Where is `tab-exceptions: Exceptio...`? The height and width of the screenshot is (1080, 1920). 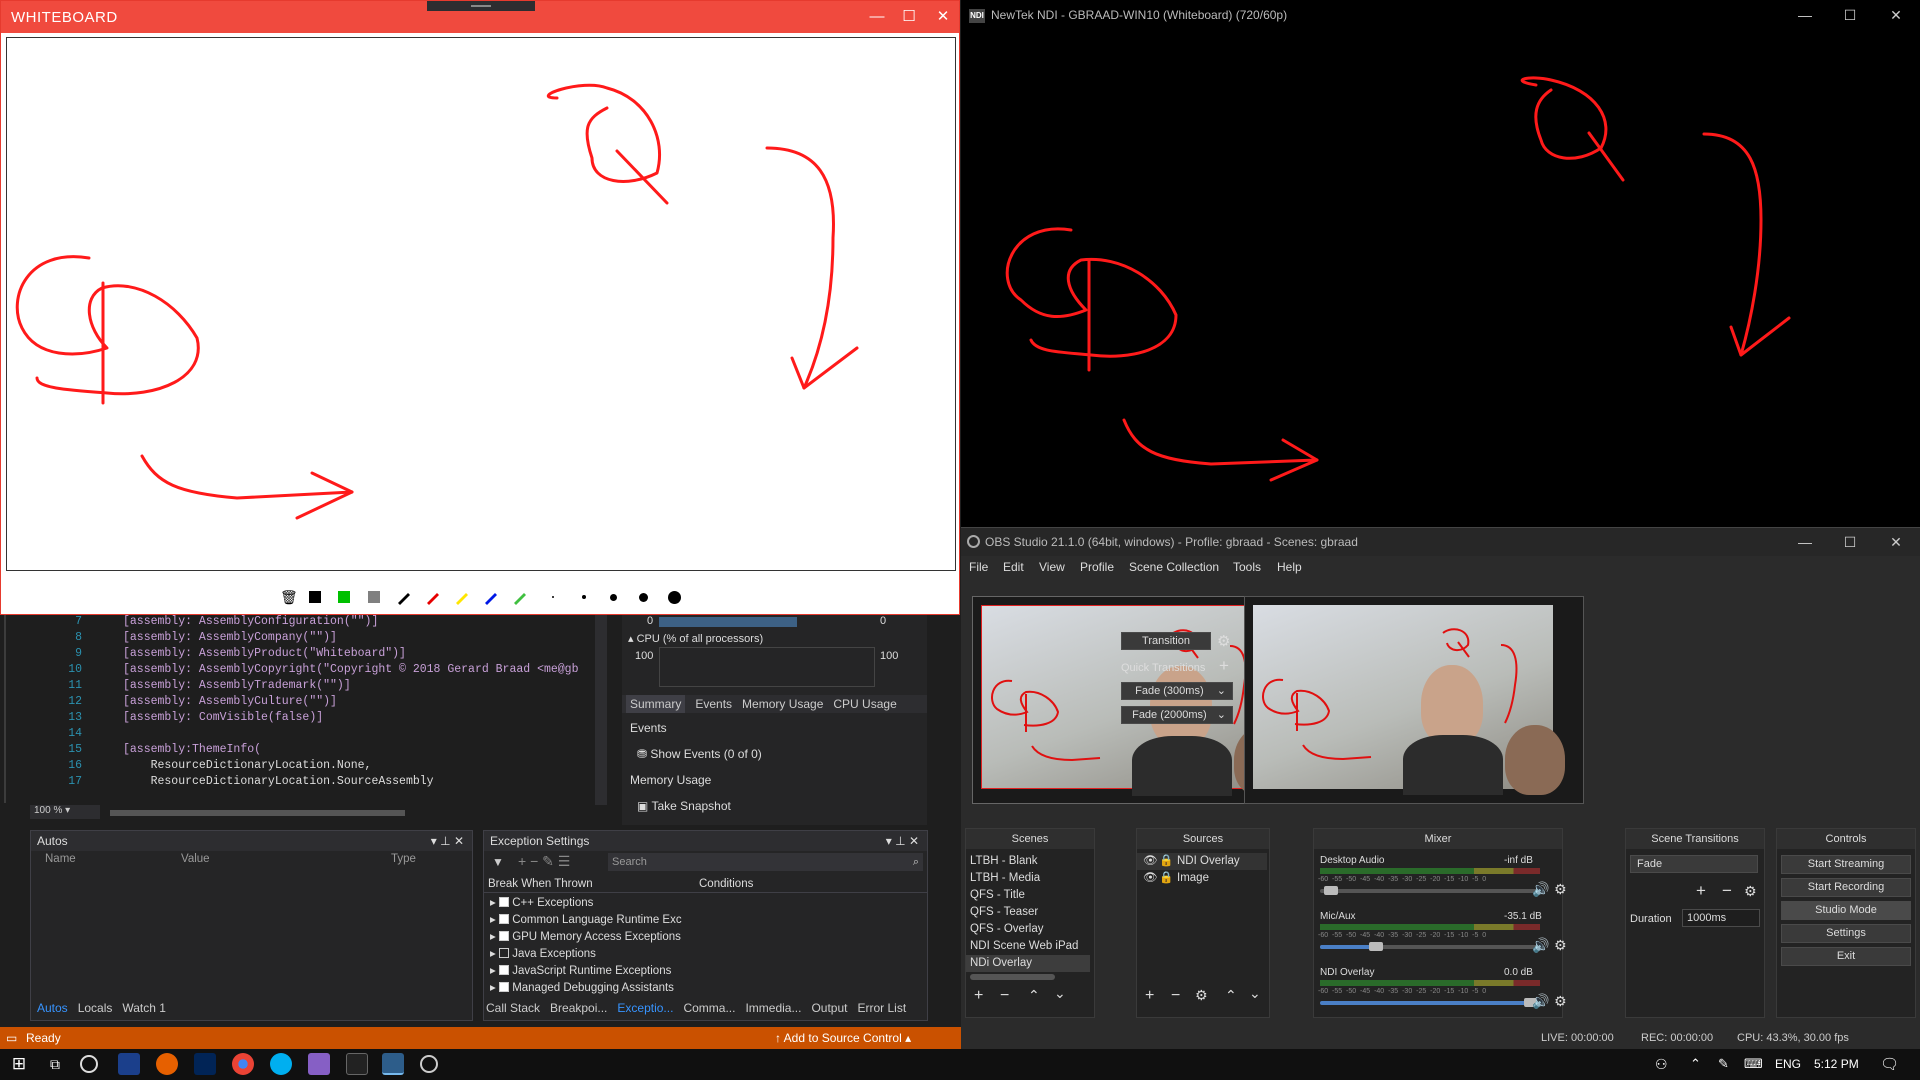
tab-exceptions: Exceptio... is located at coordinates (645, 1008).